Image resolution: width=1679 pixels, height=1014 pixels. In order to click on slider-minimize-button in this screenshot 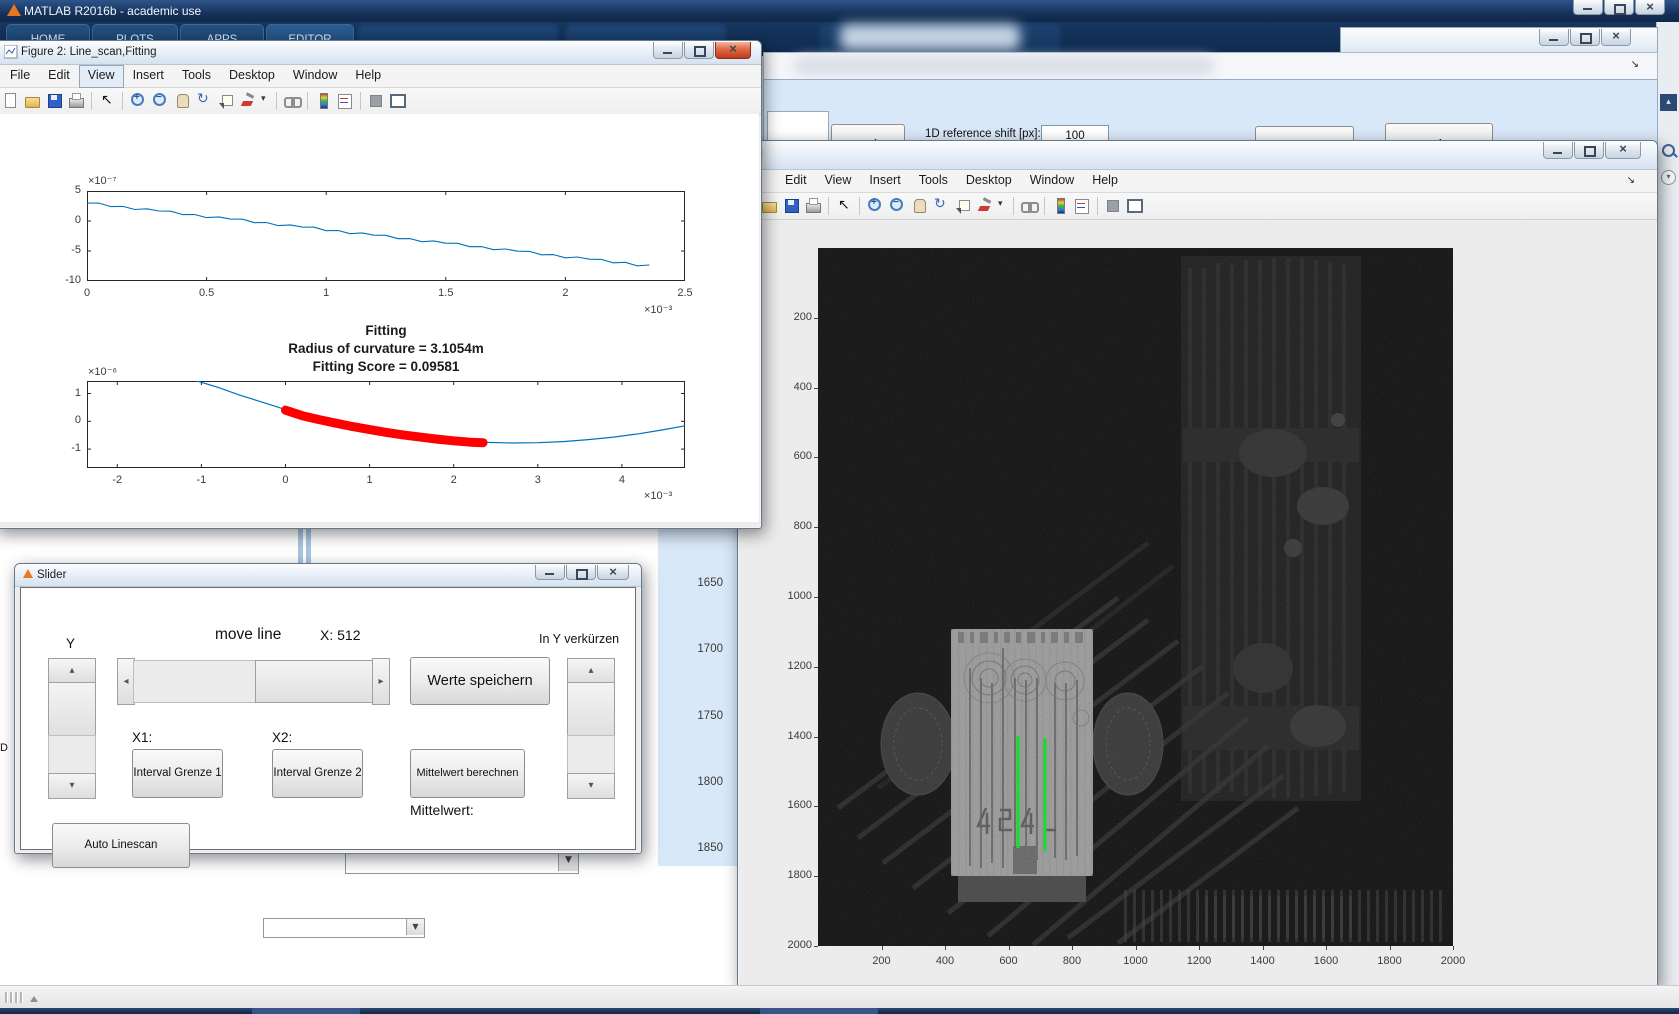, I will do `click(550, 572)`.